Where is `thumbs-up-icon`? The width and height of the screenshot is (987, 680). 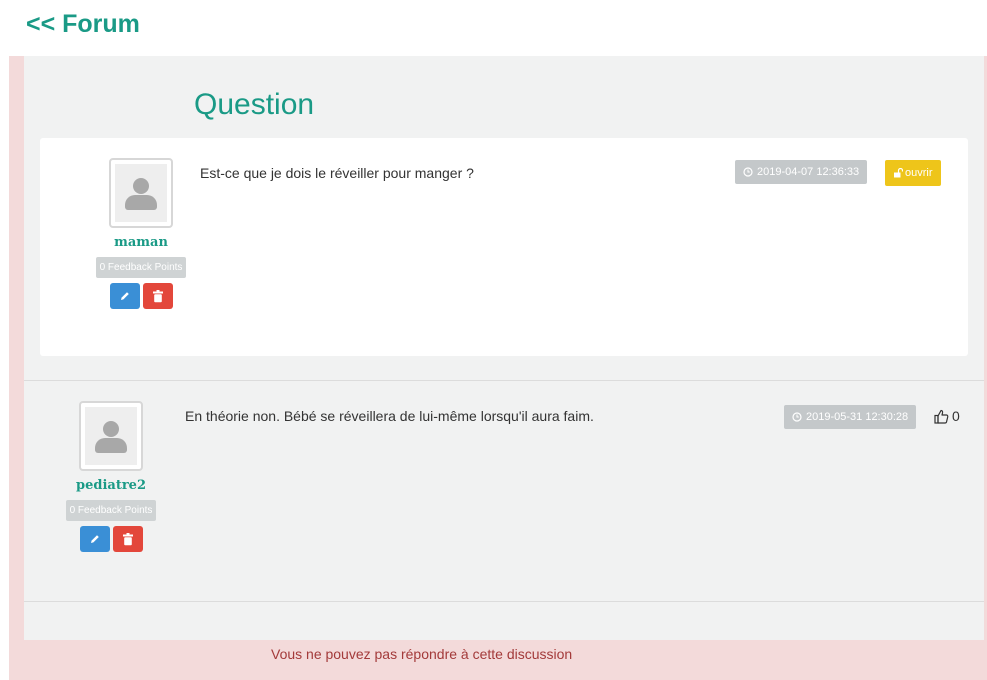 thumbs-up-icon is located at coordinates (941, 416).